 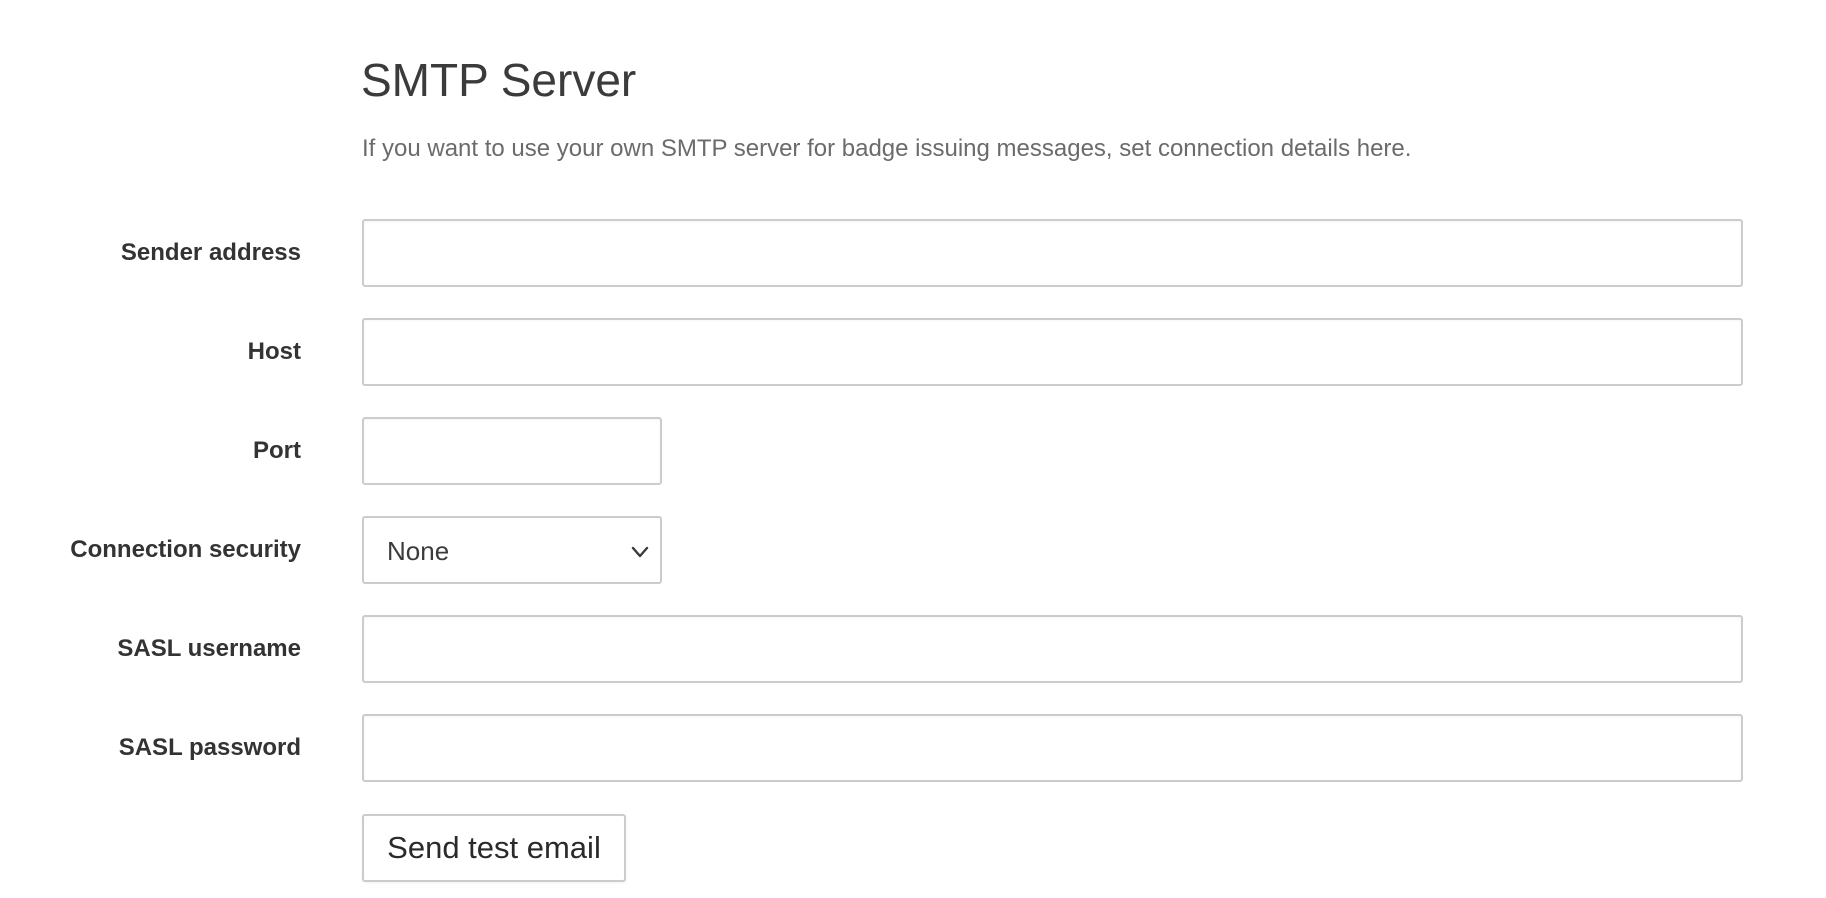 I want to click on sasl-password-label: SASL password, so click(x=209, y=747).